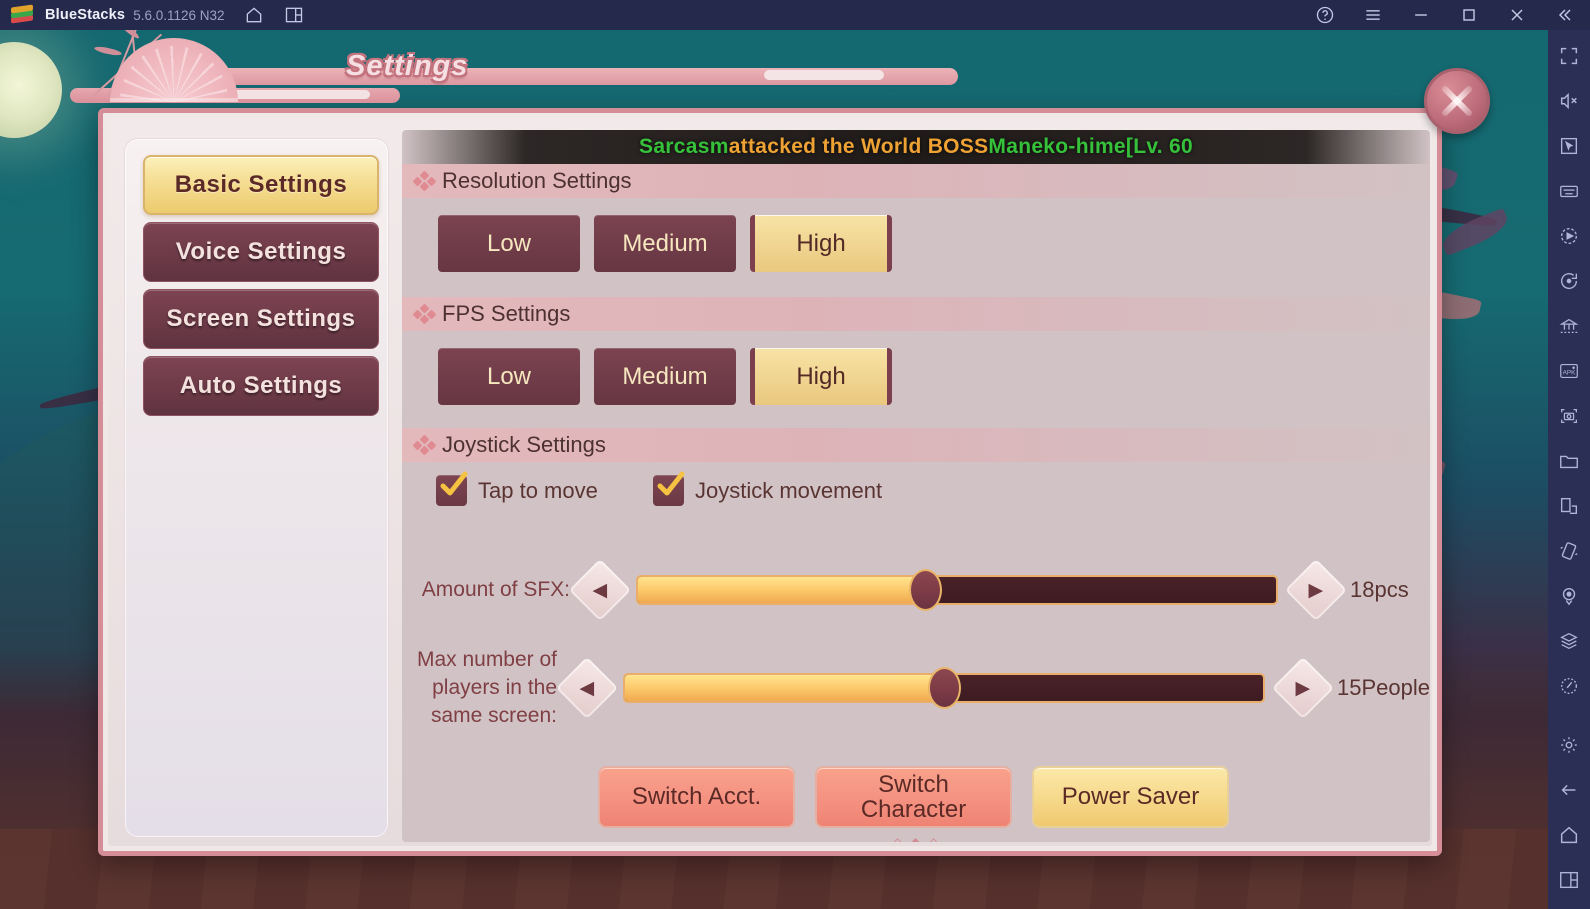 The width and height of the screenshot is (1590, 909). What do you see at coordinates (31, 90) in the screenshot?
I see `background-moon` at bounding box center [31, 90].